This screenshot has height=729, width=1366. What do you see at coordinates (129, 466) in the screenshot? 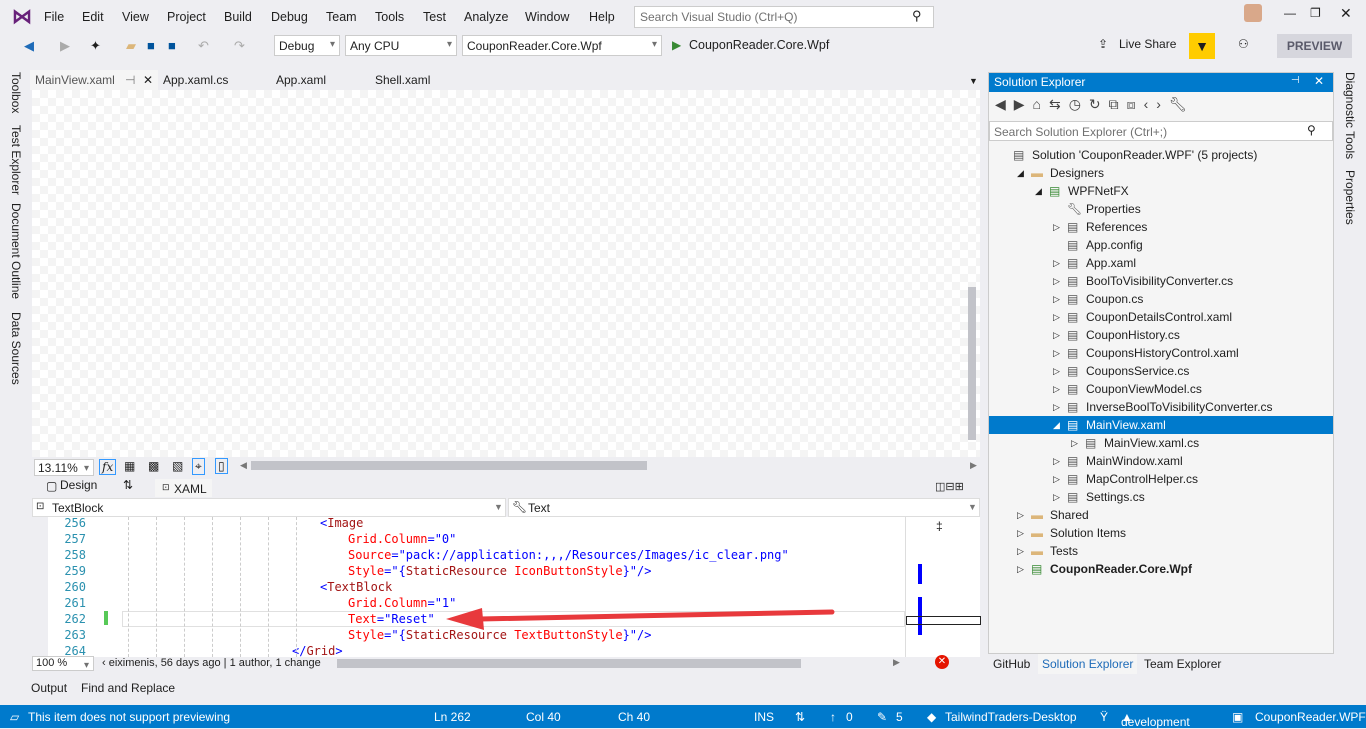
I see `grid-icon: ▦` at bounding box center [129, 466].